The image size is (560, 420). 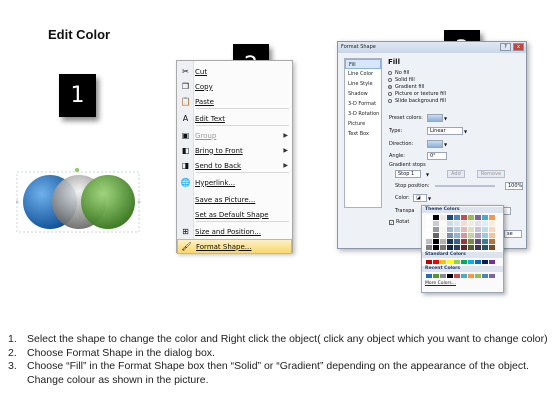 What do you see at coordinates (514, 186) in the screenshot?
I see `stop-position-input: 100%` at bounding box center [514, 186].